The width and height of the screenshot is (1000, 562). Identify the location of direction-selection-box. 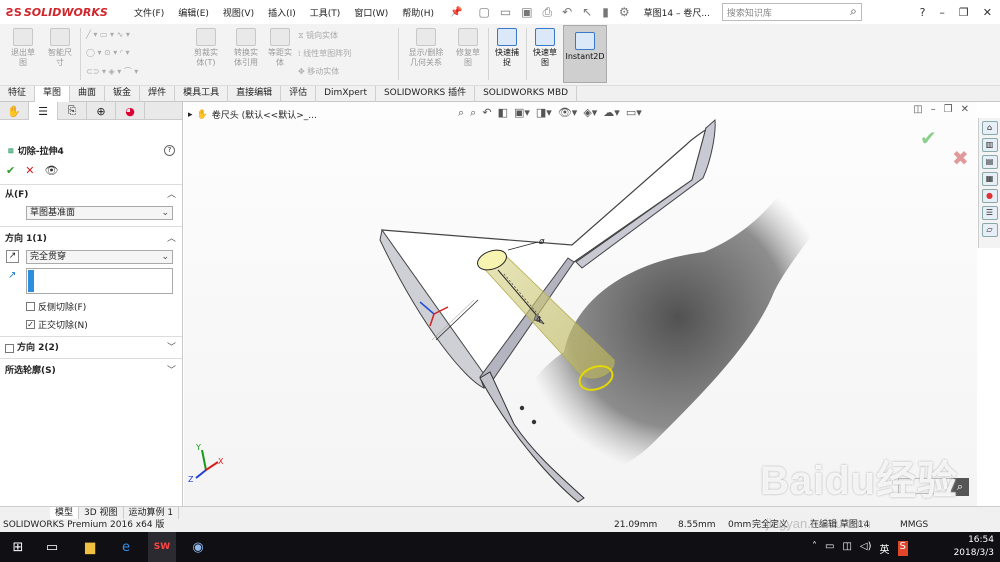
(99, 281).